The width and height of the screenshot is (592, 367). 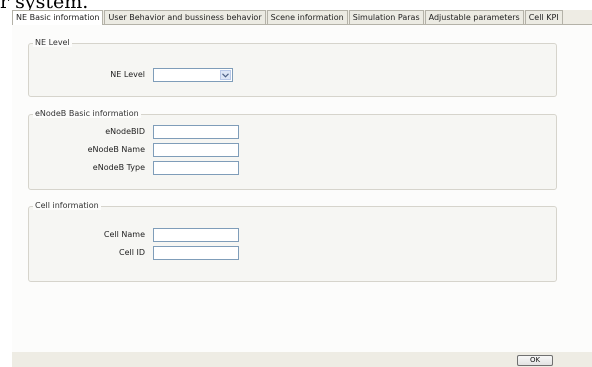 I want to click on ne-level-legend: NE Level, so click(x=52, y=42).